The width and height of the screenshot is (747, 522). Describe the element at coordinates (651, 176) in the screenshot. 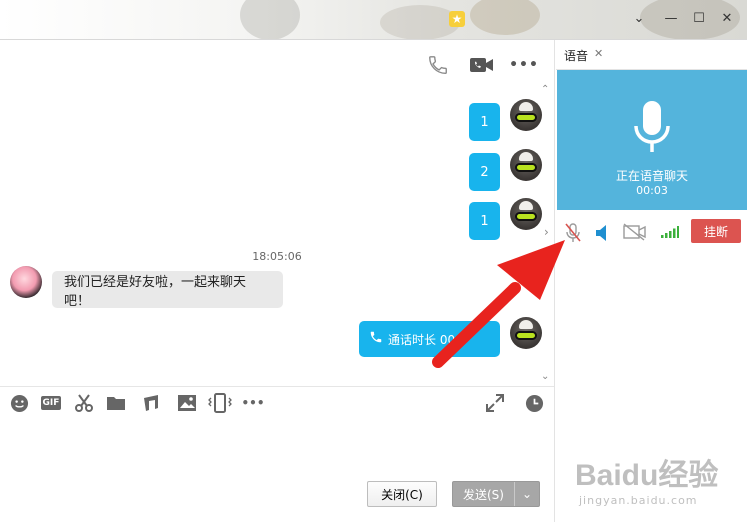

I see `voice-status-text: 正在语音聊天` at that location.